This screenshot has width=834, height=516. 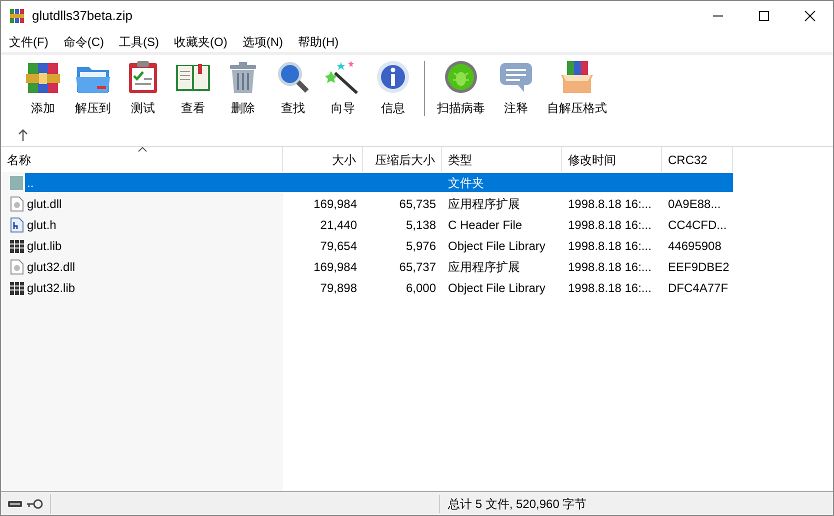 I want to click on file-row: glut32.lib 79,898 6,000 Object File Library 1998.8.18 16:... DFC4A77F, so click(x=379, y=287).